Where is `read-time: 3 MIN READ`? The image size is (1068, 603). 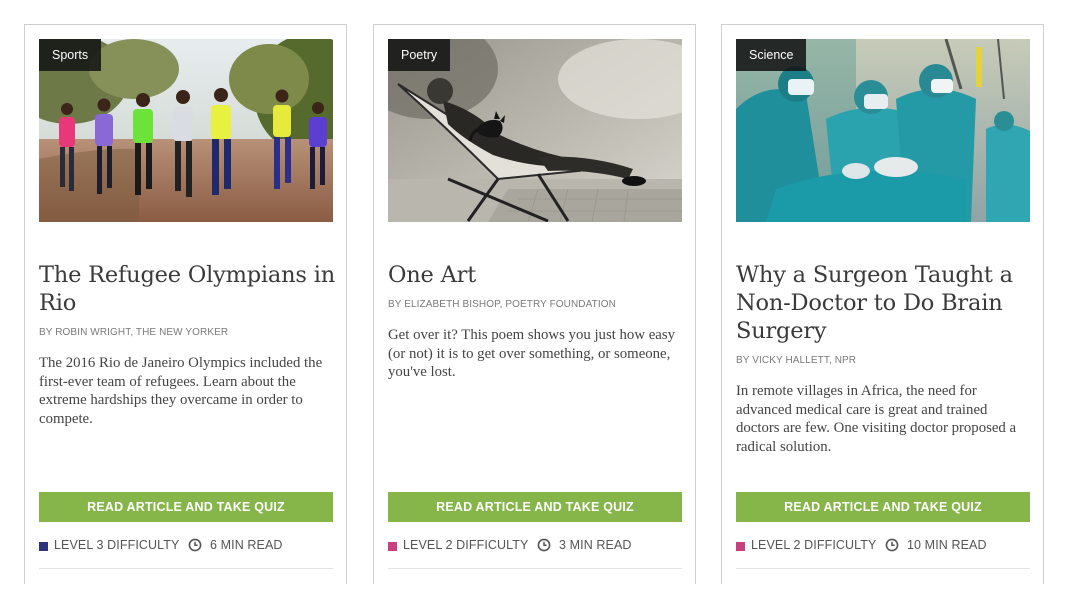
read-time: 3 MIN READ is located at coordinates (595, 545).